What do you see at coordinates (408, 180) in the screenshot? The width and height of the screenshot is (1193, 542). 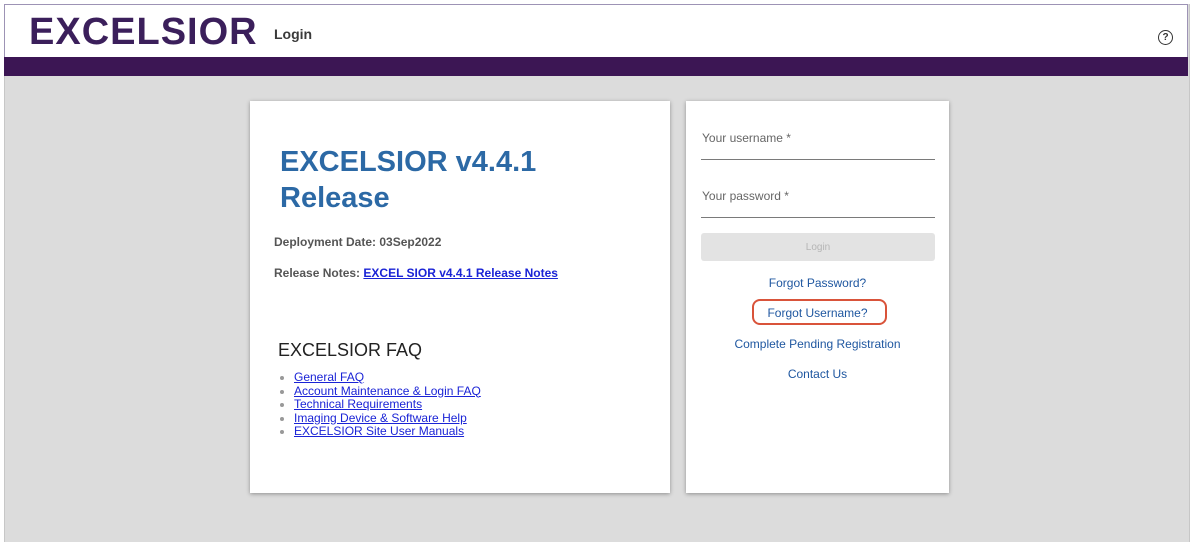 I see `release-title: EXCELSIOR v4.4.1 Release` at bounding box center [408, 180].